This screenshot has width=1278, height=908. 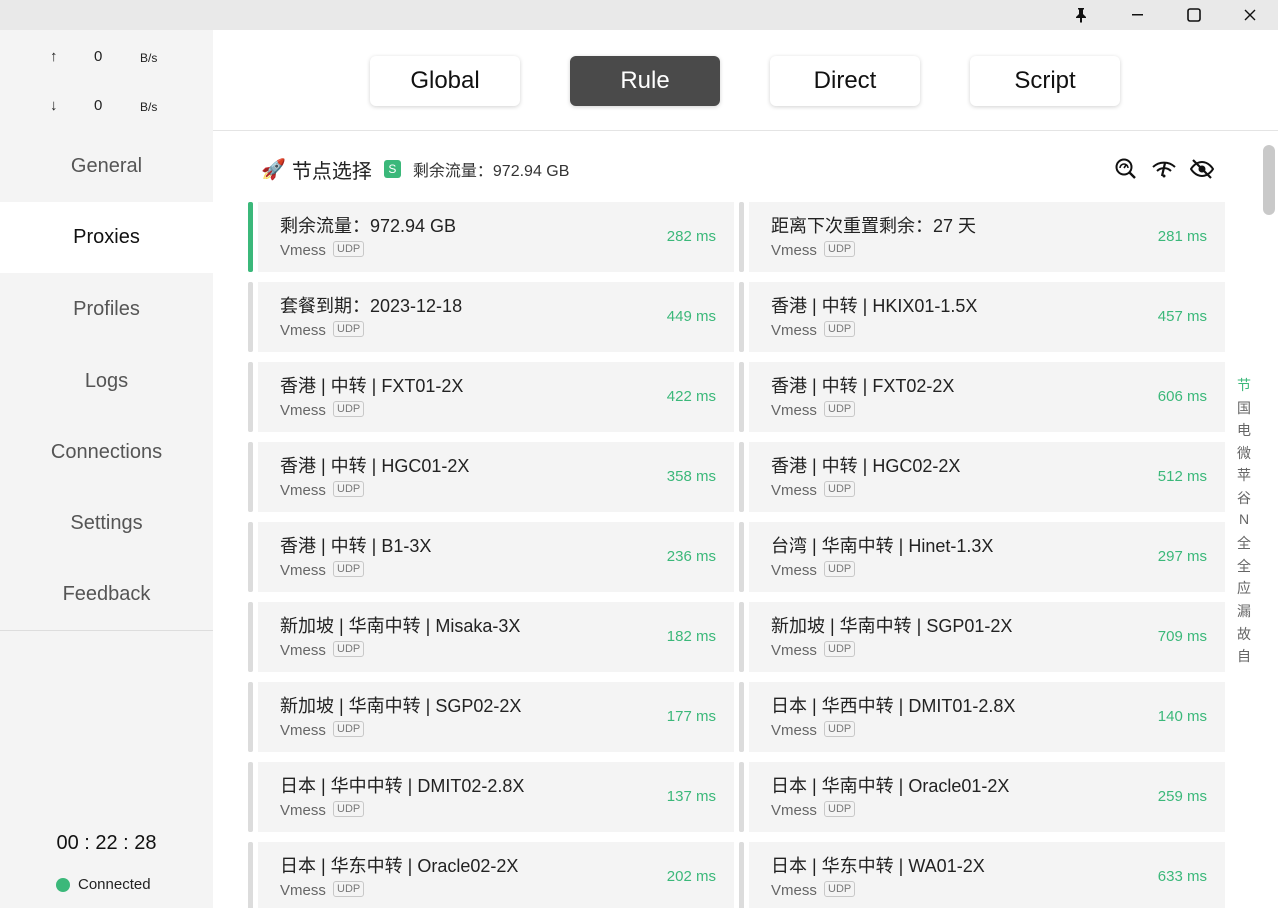 What do you see at coordinates (691, 876) in the screenshot?
I see `proxy-delay: 202 ms` at bounding box center [691, 876].